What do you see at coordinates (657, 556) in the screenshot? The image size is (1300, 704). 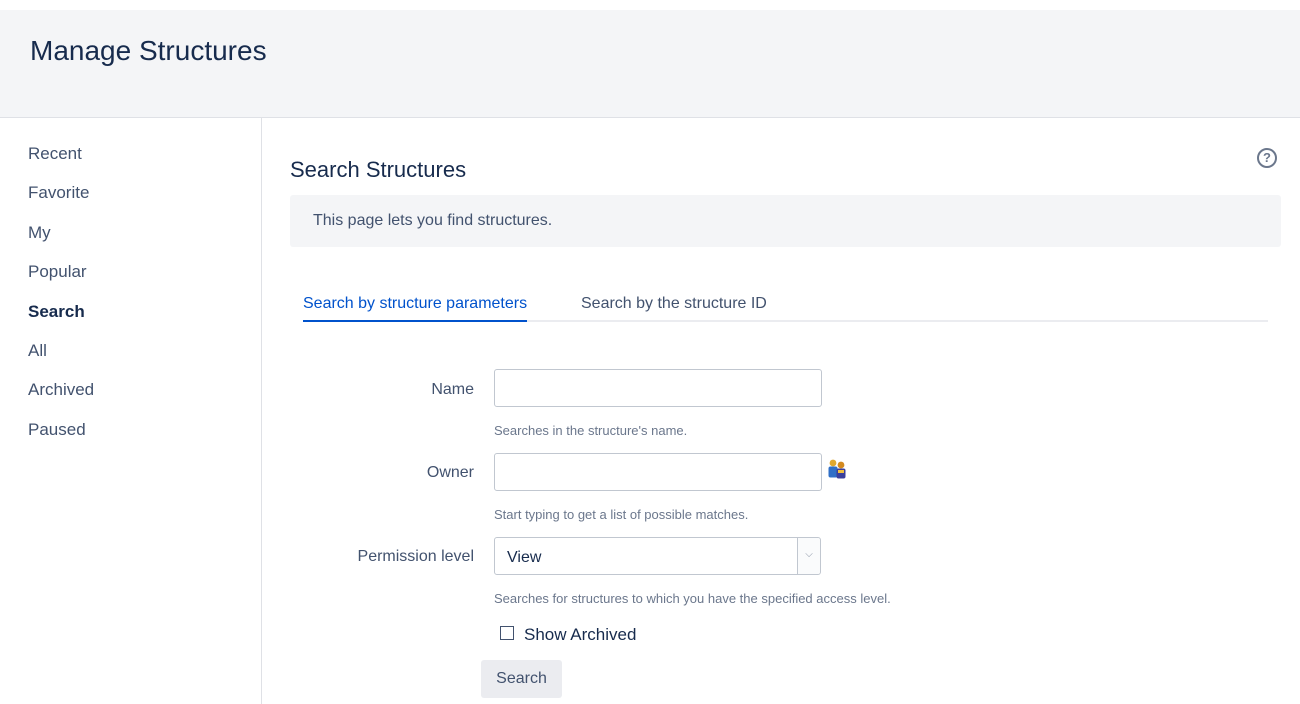 I see `permission-select: View ⌵` at bounding box center [657, 556].